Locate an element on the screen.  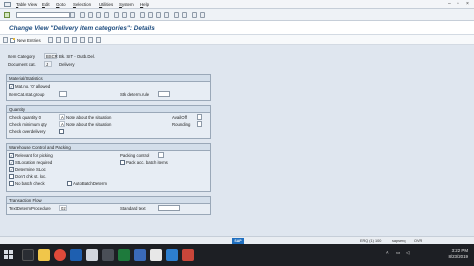
shortcut-icon is located at coordinates (184, 15).